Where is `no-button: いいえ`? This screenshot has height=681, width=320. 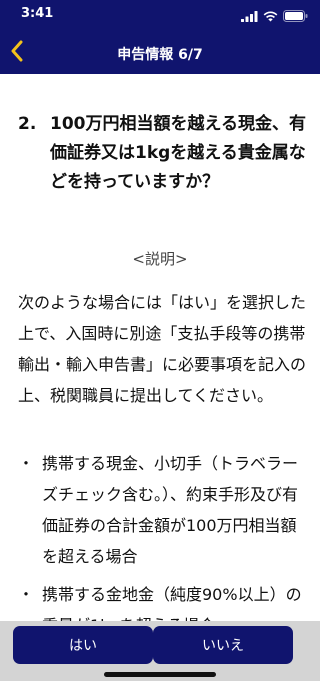
no-button: いいえ is located at coordinates (223, 645).